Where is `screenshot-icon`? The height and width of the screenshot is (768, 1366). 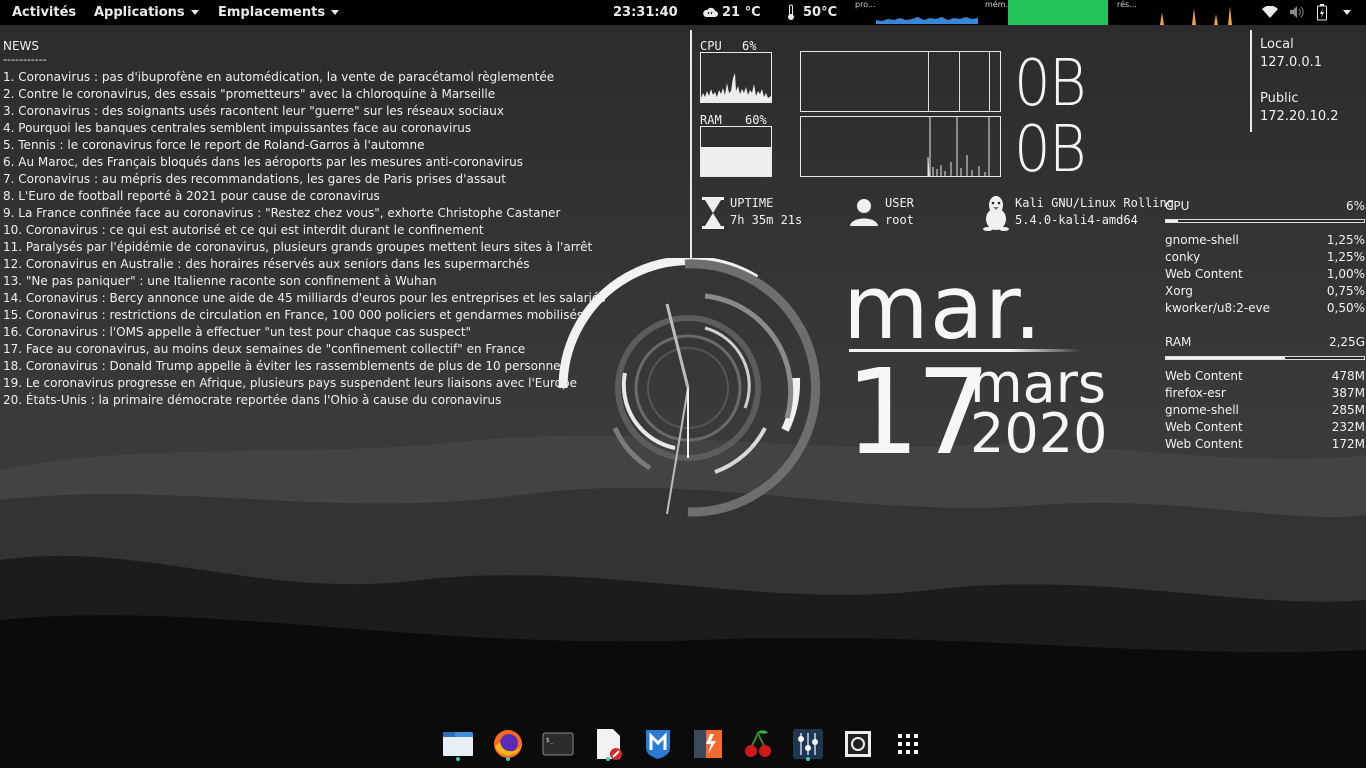 screenshot-icon is located at coordinates (858, 744).